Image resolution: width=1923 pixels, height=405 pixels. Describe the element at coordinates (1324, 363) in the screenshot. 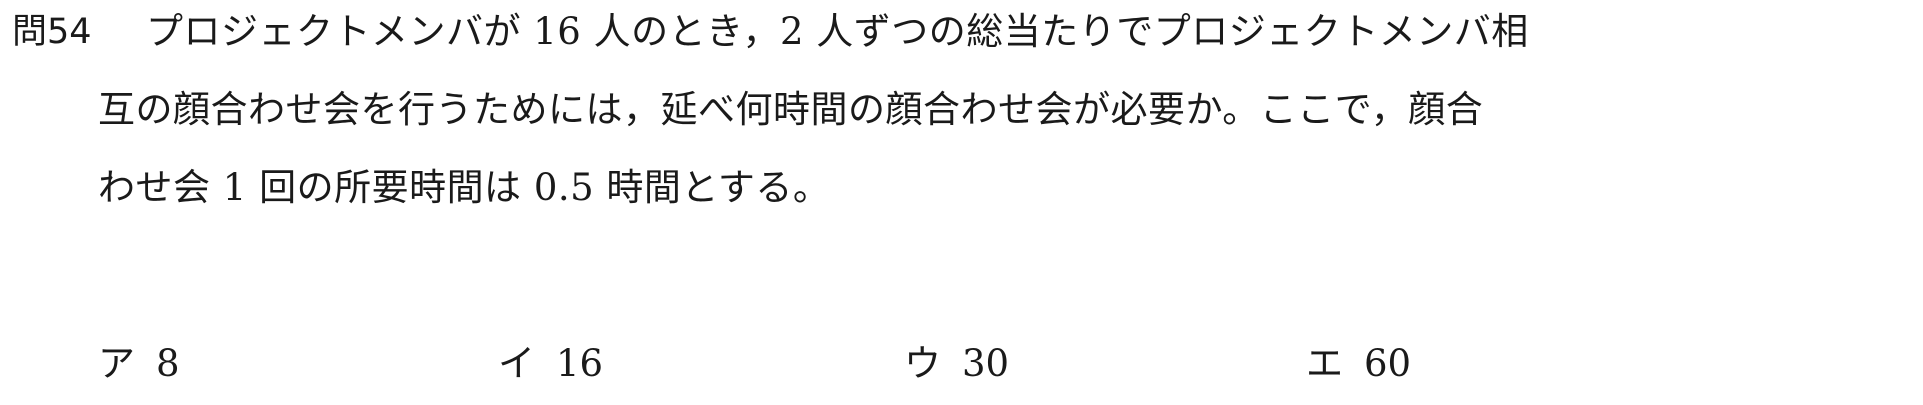

I see `choice-label: エ` at that location.